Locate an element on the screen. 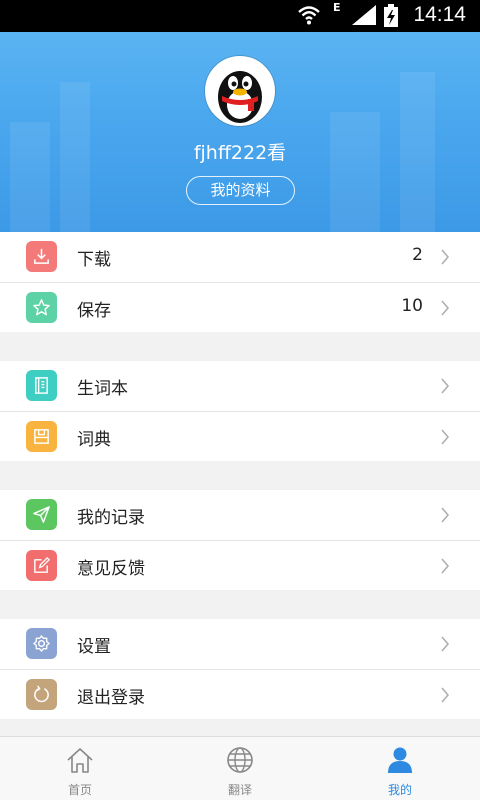 The height and width of the screenshot is (800, 480). menu-group: 我的记录 意见反馈 is located at coordinates (240, 540).